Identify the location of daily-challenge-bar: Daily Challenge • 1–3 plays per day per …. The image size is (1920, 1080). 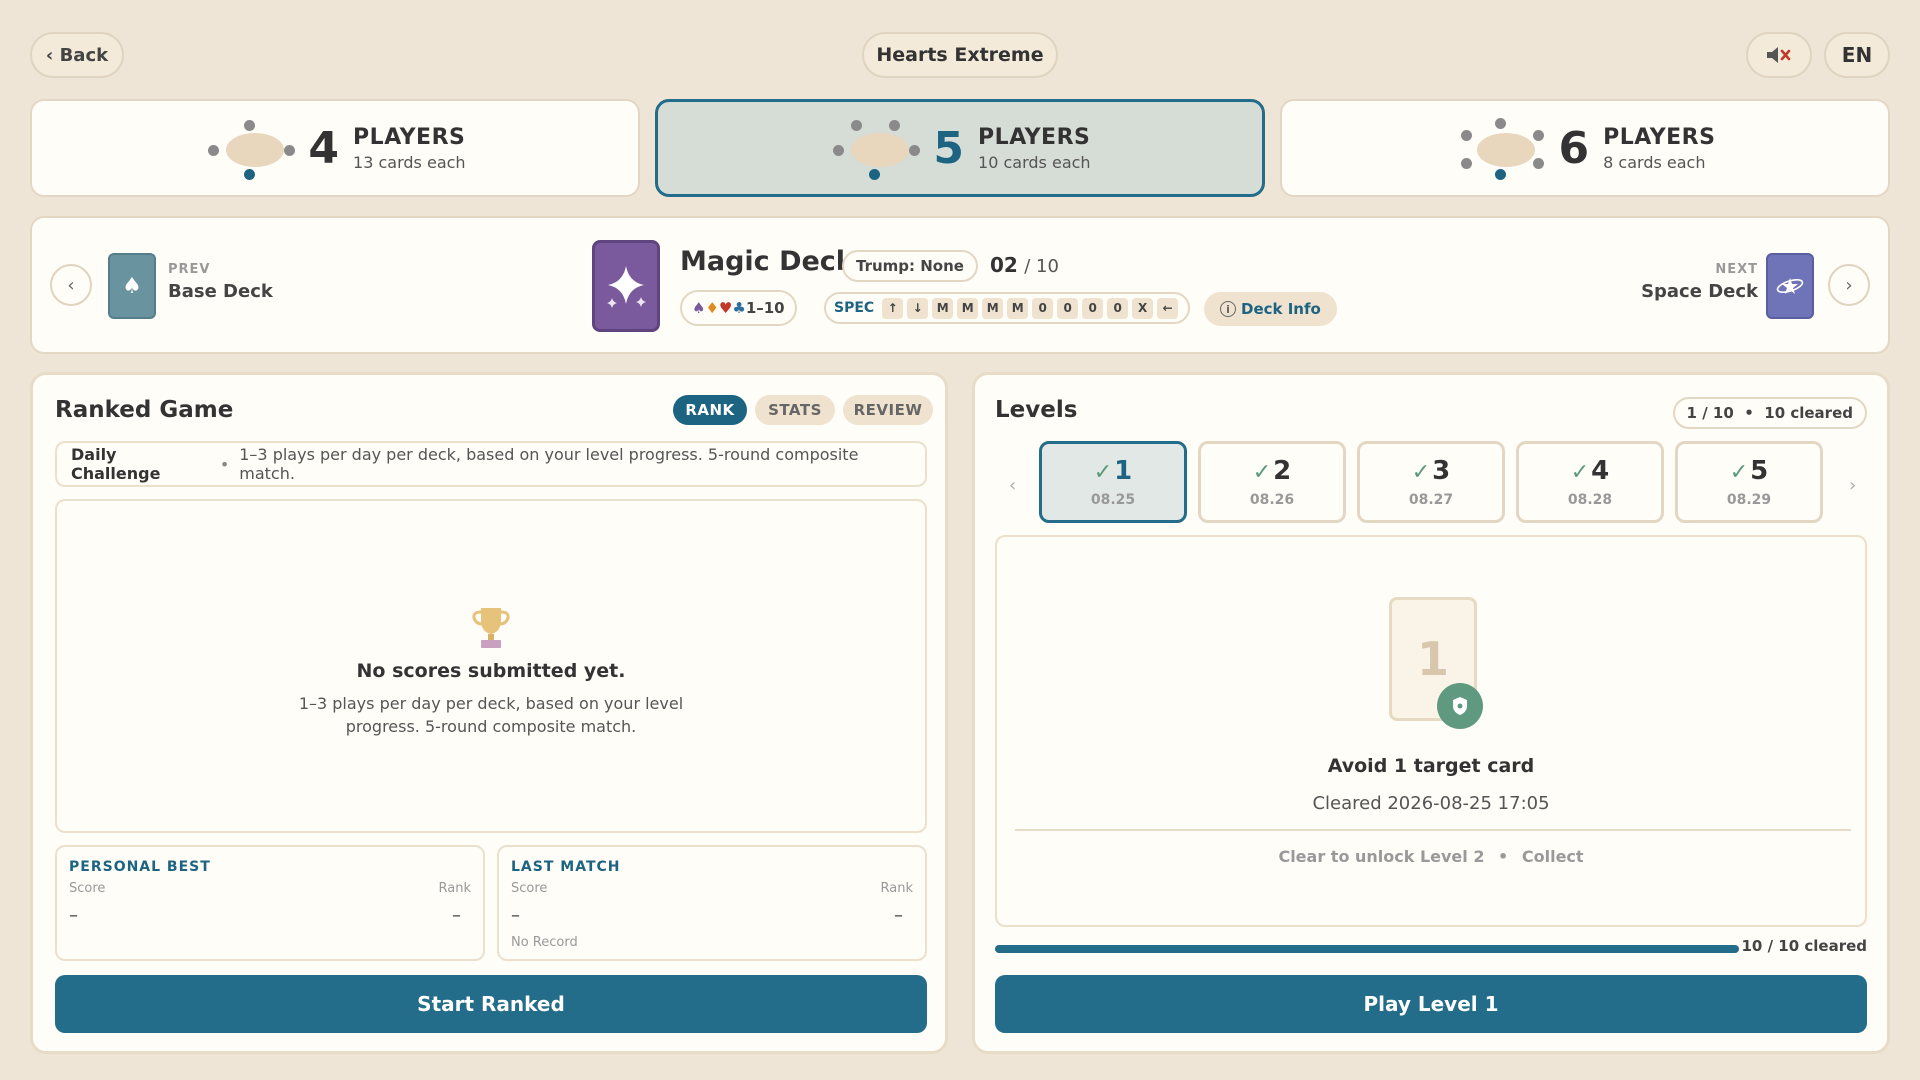
(491, 464).